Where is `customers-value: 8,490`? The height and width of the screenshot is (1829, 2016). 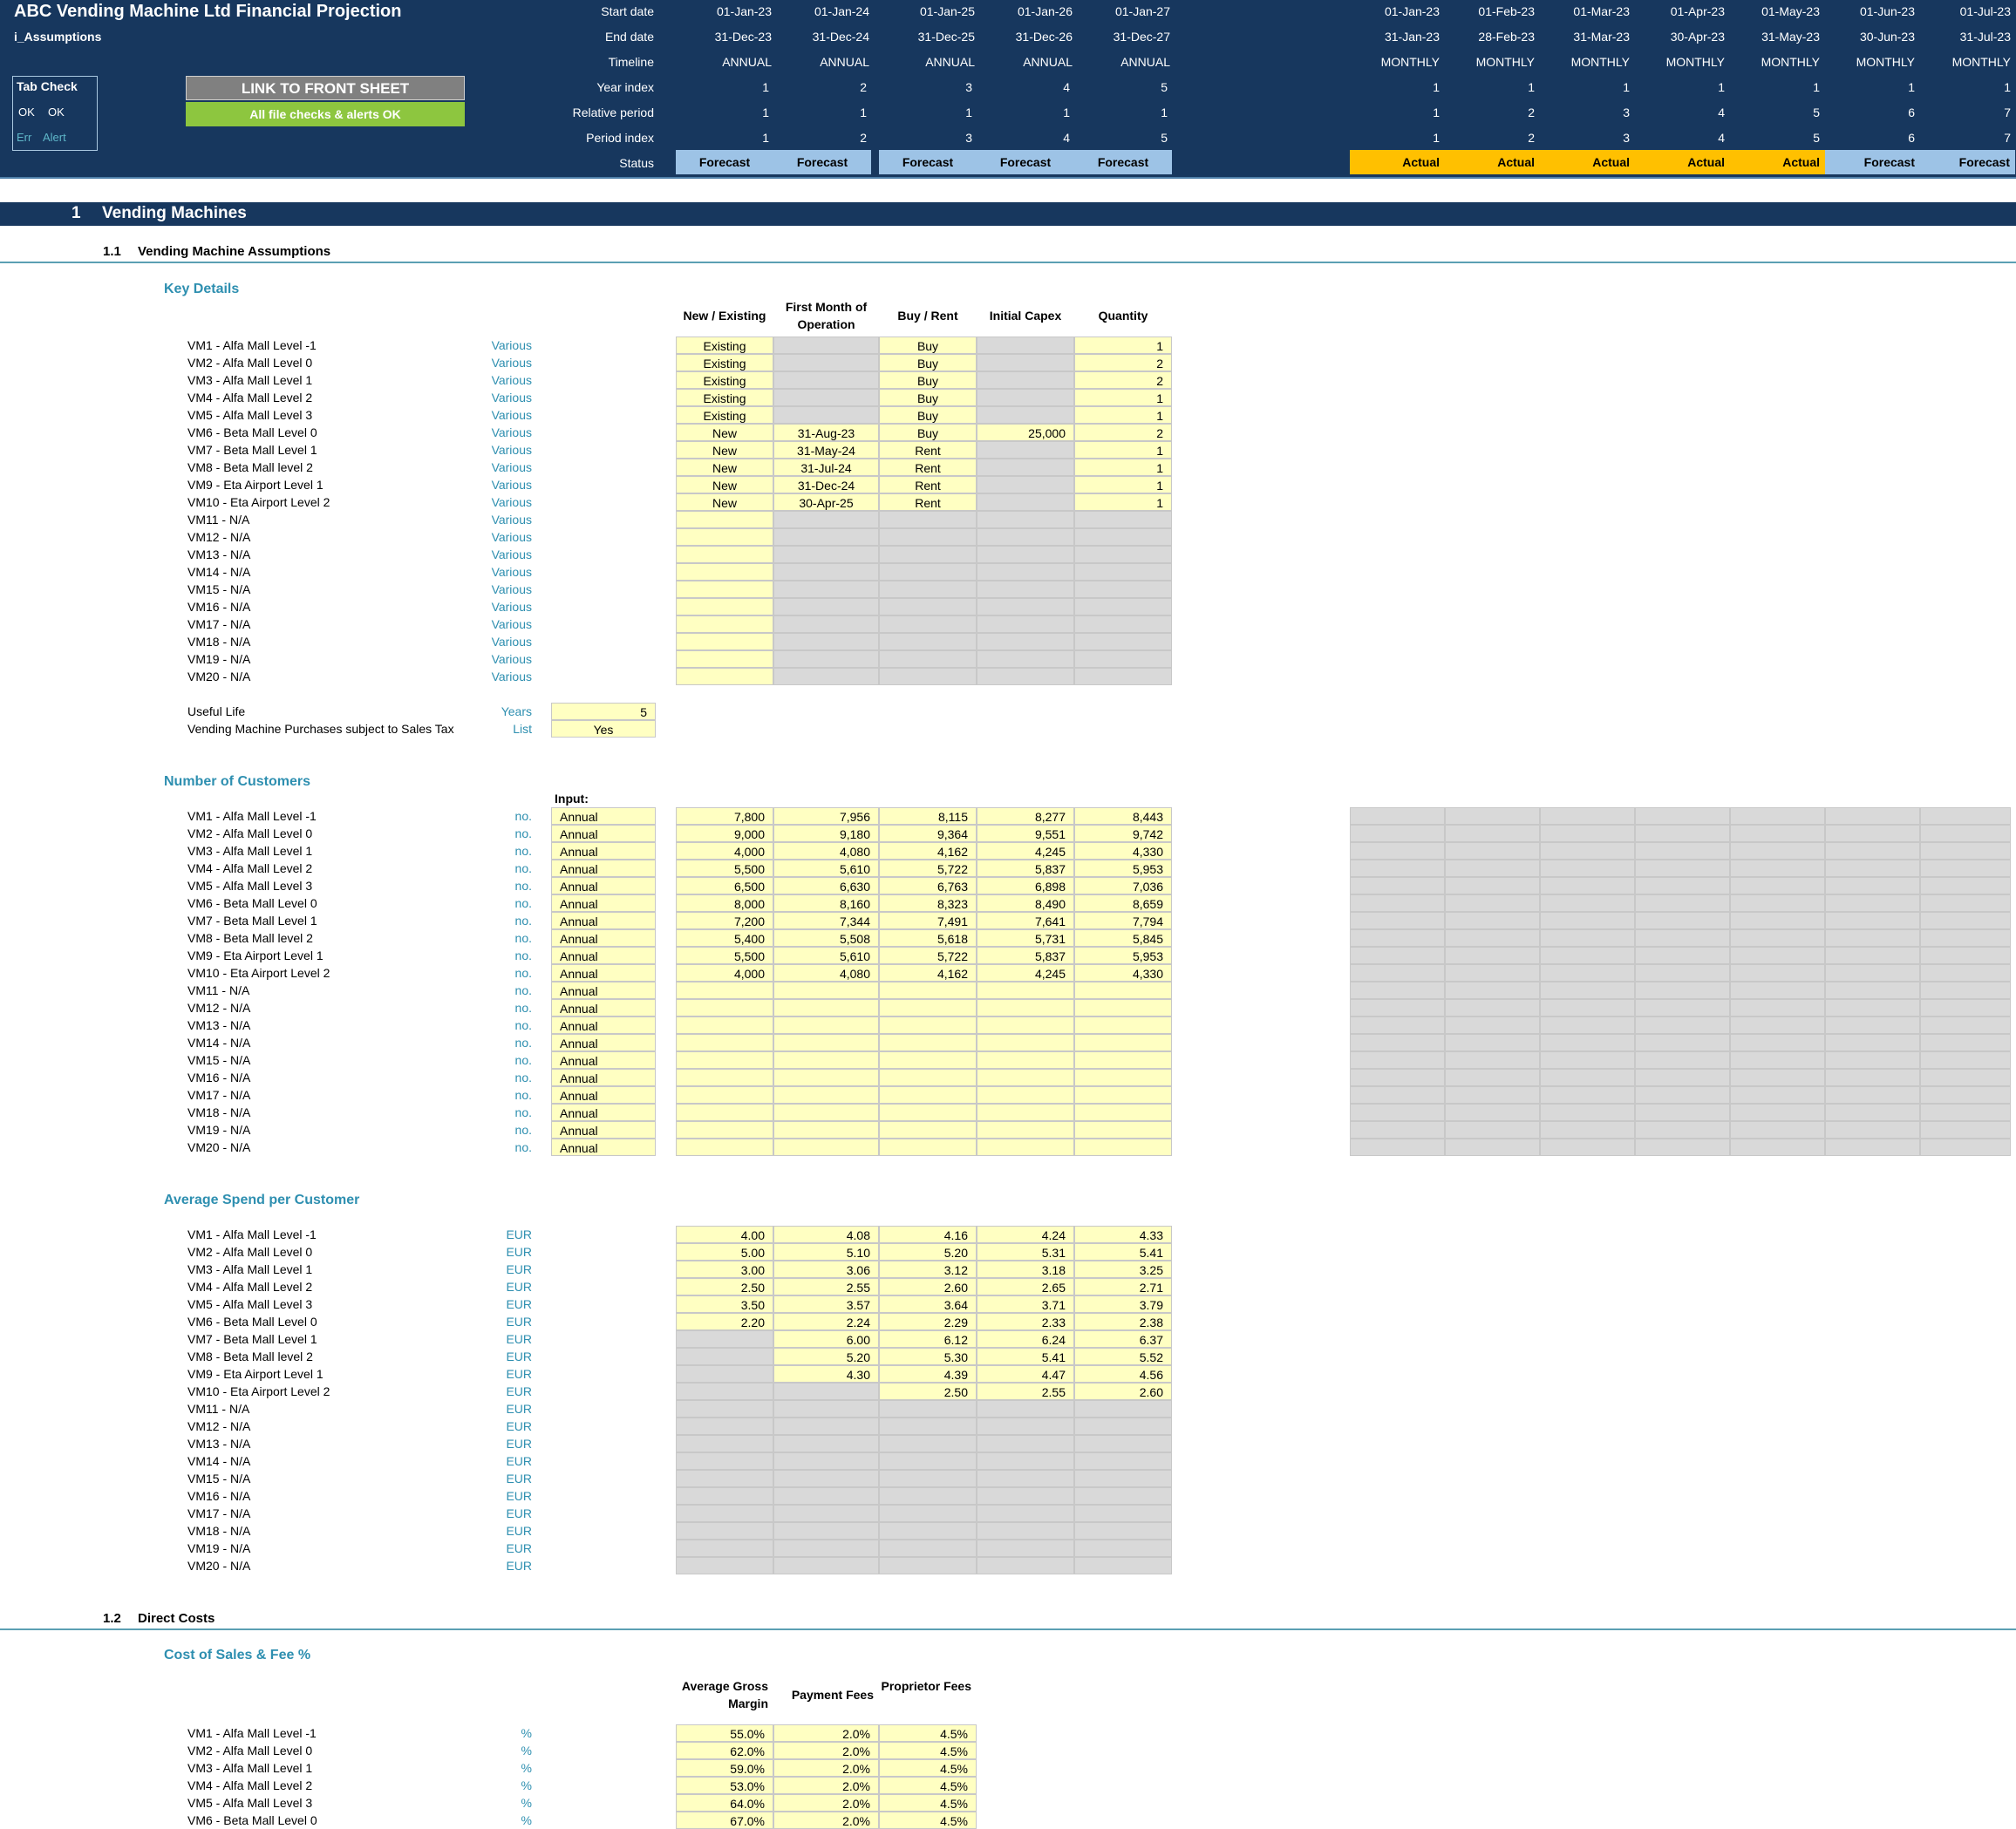
customers-value: 8,490 is located at coordinates (1025, 903).